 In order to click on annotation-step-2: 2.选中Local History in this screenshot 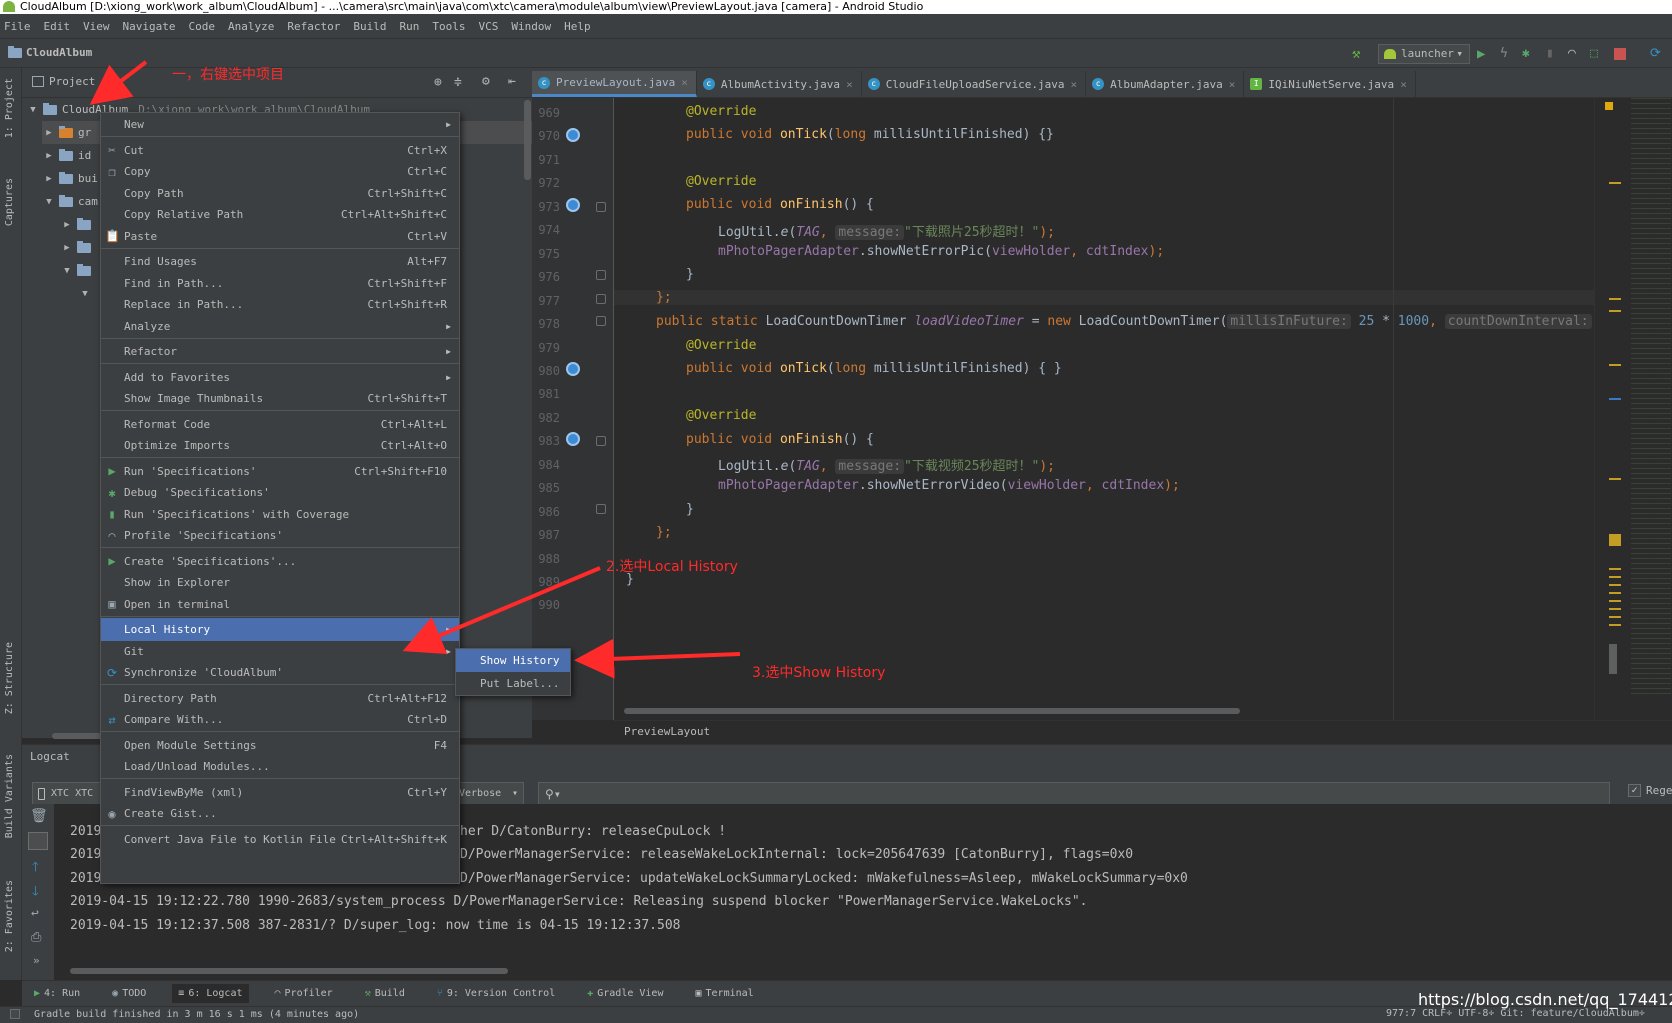, I will do `click(672, 567)`.